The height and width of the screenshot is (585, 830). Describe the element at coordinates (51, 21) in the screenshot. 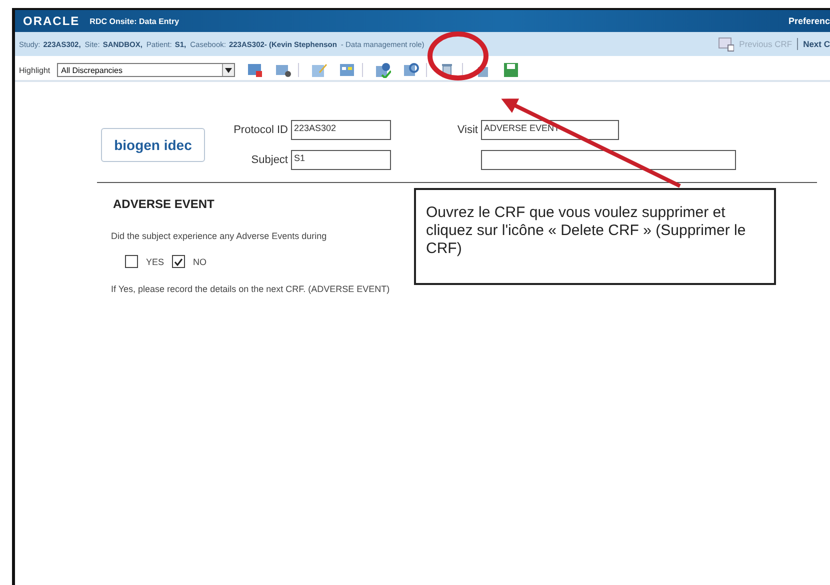

I see `oracle-logo: ORACLE` at that location.